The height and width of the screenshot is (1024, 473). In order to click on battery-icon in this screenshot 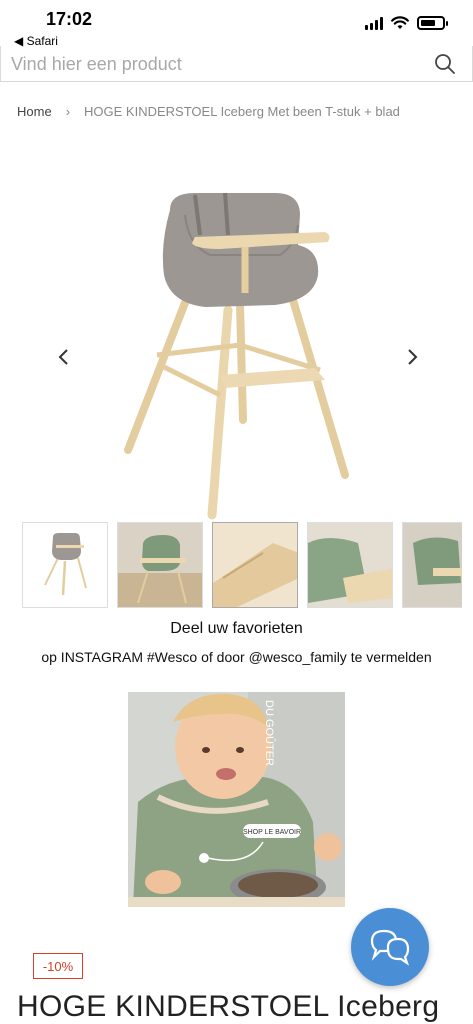, I will do `click(432, 23)`.